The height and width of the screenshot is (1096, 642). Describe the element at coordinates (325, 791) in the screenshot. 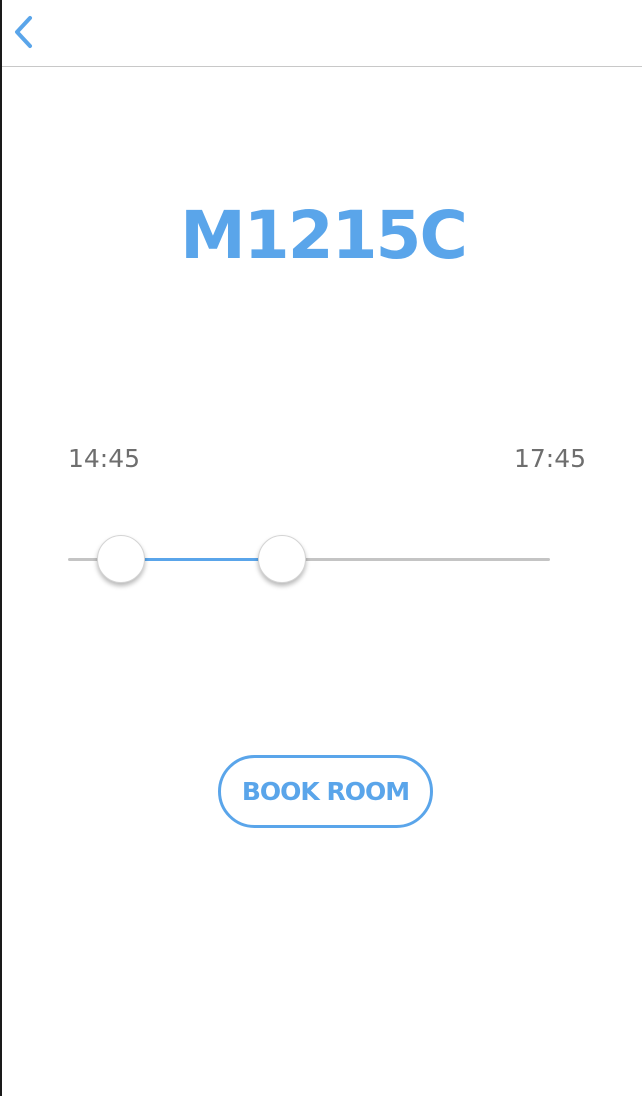

I see `book-room-button: BOOK ROOM` at that location.